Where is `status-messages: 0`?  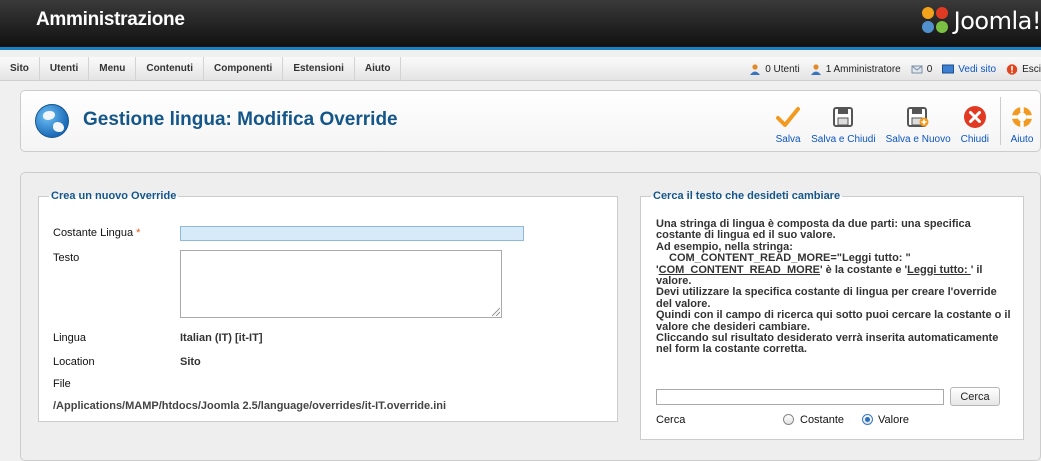
status-messages: 0 is located at coordinates (922, 69).